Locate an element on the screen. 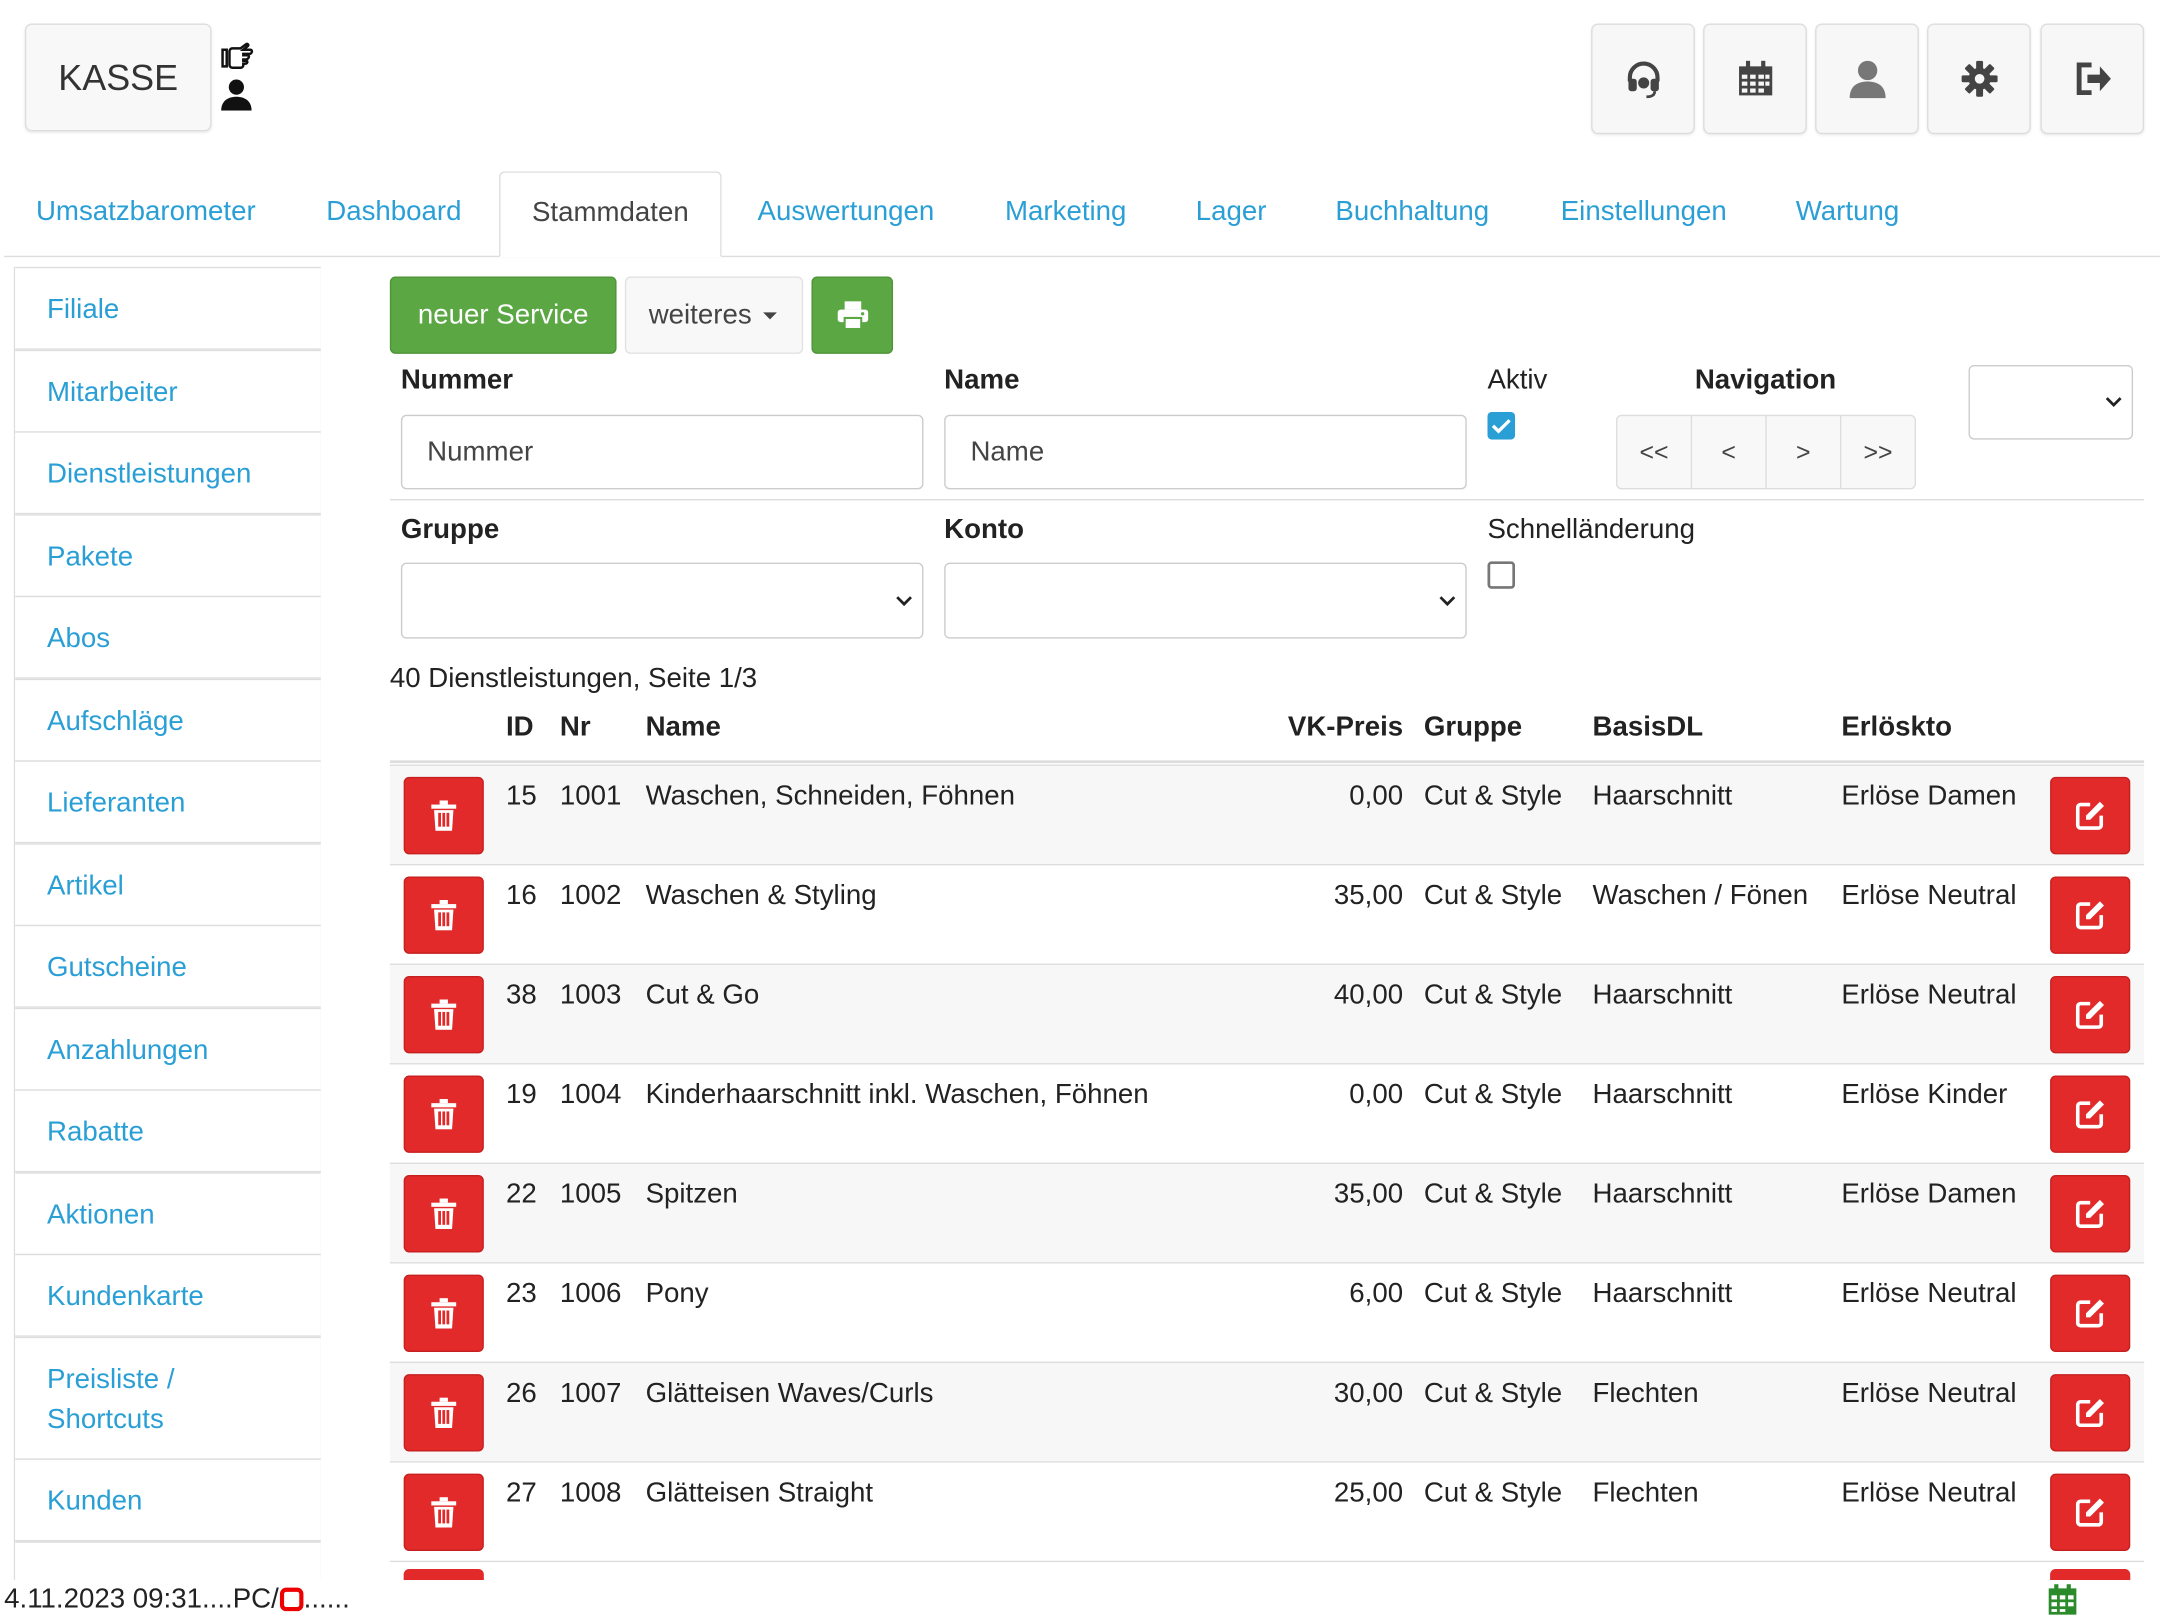  nummer-label: Nummer is located at coordinates (457, 380).